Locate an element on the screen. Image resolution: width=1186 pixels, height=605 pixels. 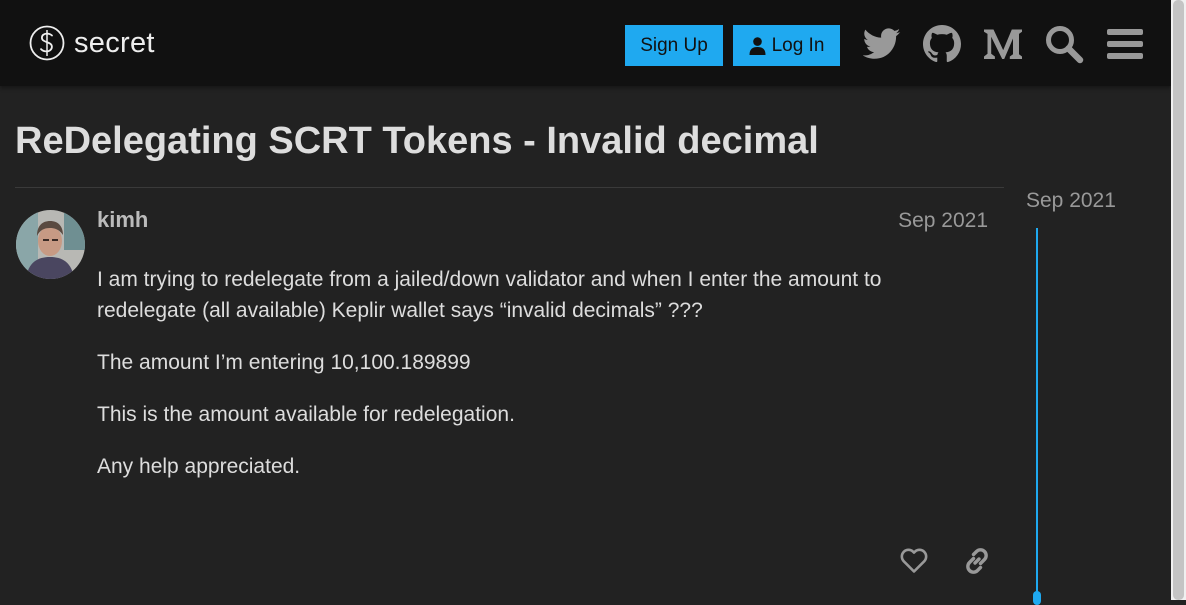
title-divider is located at coordinates (509, 187).